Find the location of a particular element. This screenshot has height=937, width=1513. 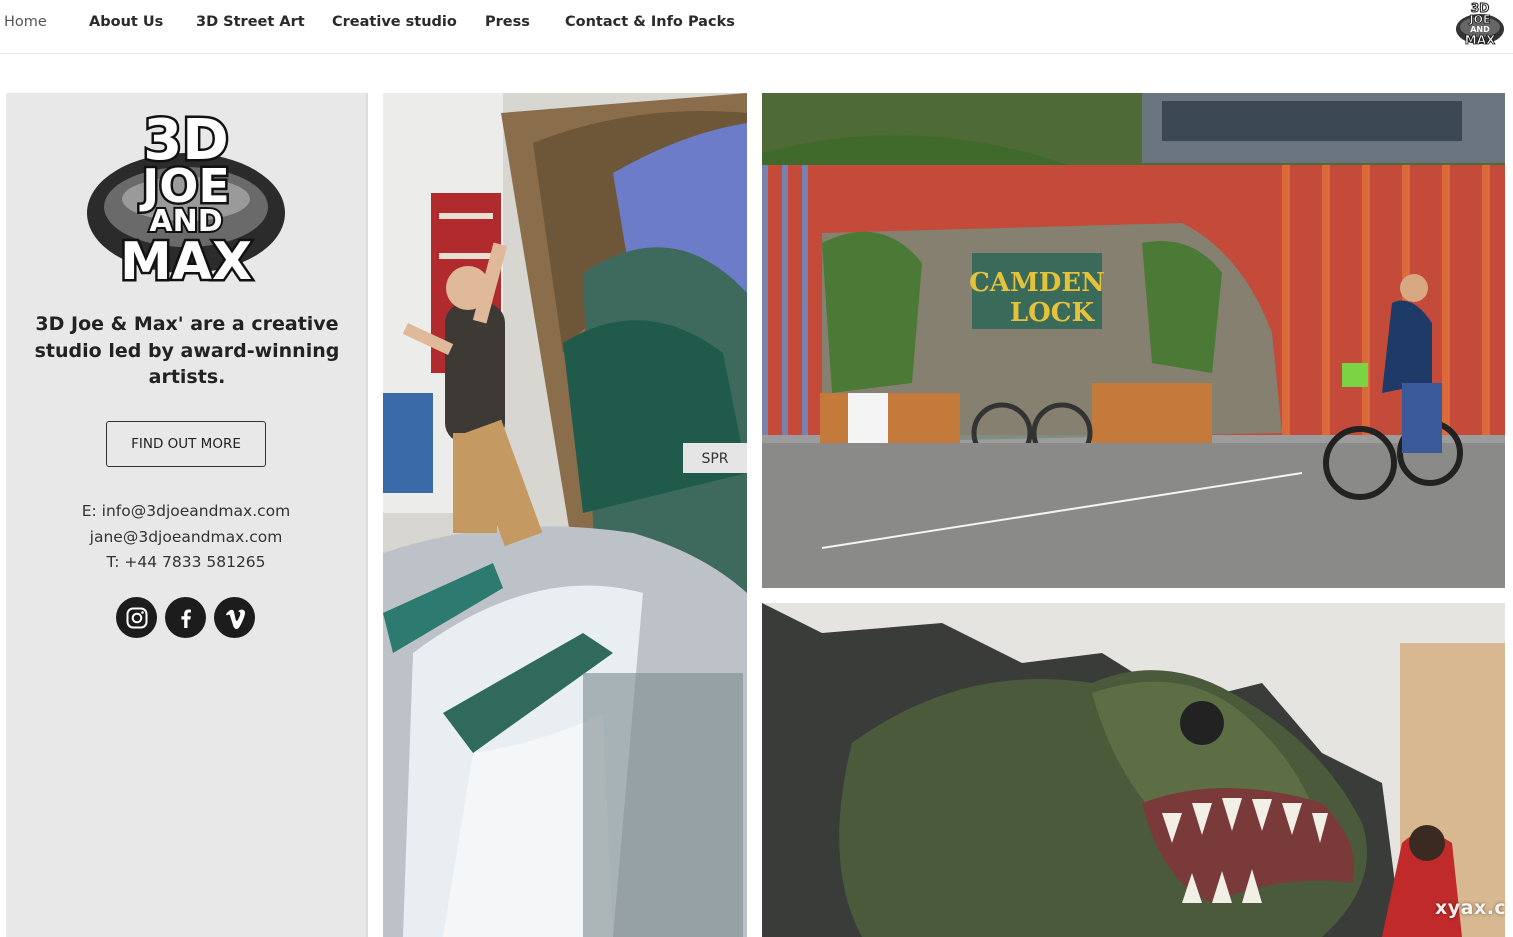

svg-text: CAMDEN is located at coordinates (1037, 283).